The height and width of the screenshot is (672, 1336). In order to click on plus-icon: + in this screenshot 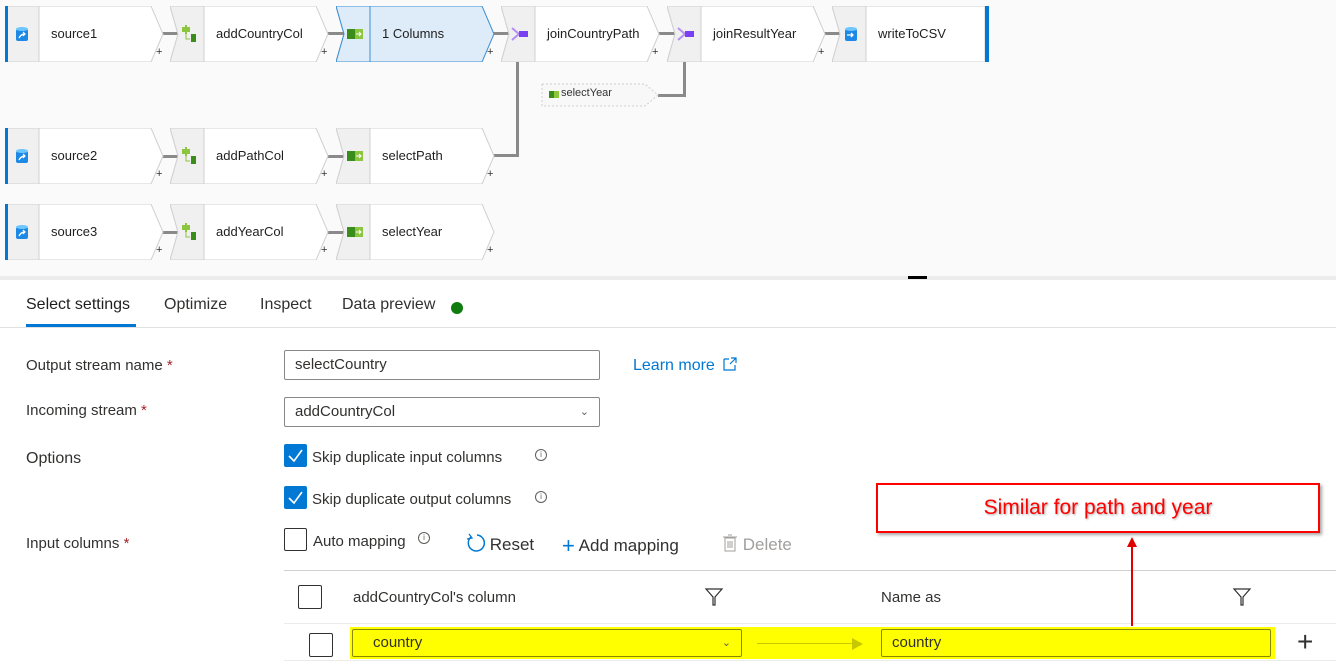, I will do `click(568, 545)`.